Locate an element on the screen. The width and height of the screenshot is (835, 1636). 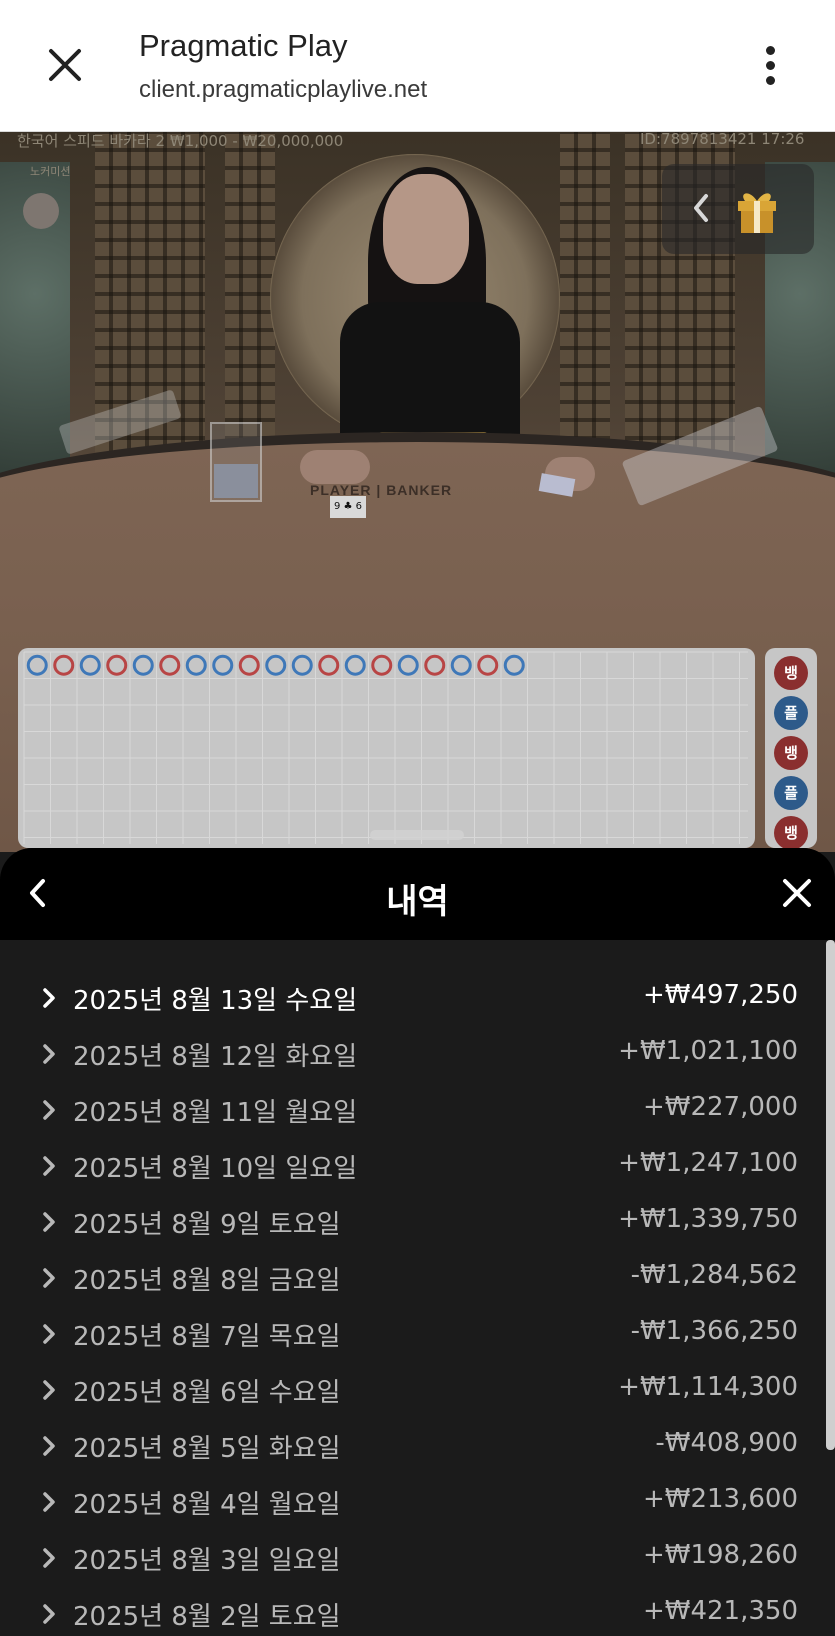
history-amount: +₩198,260 is located at coordinates (720, 1555).